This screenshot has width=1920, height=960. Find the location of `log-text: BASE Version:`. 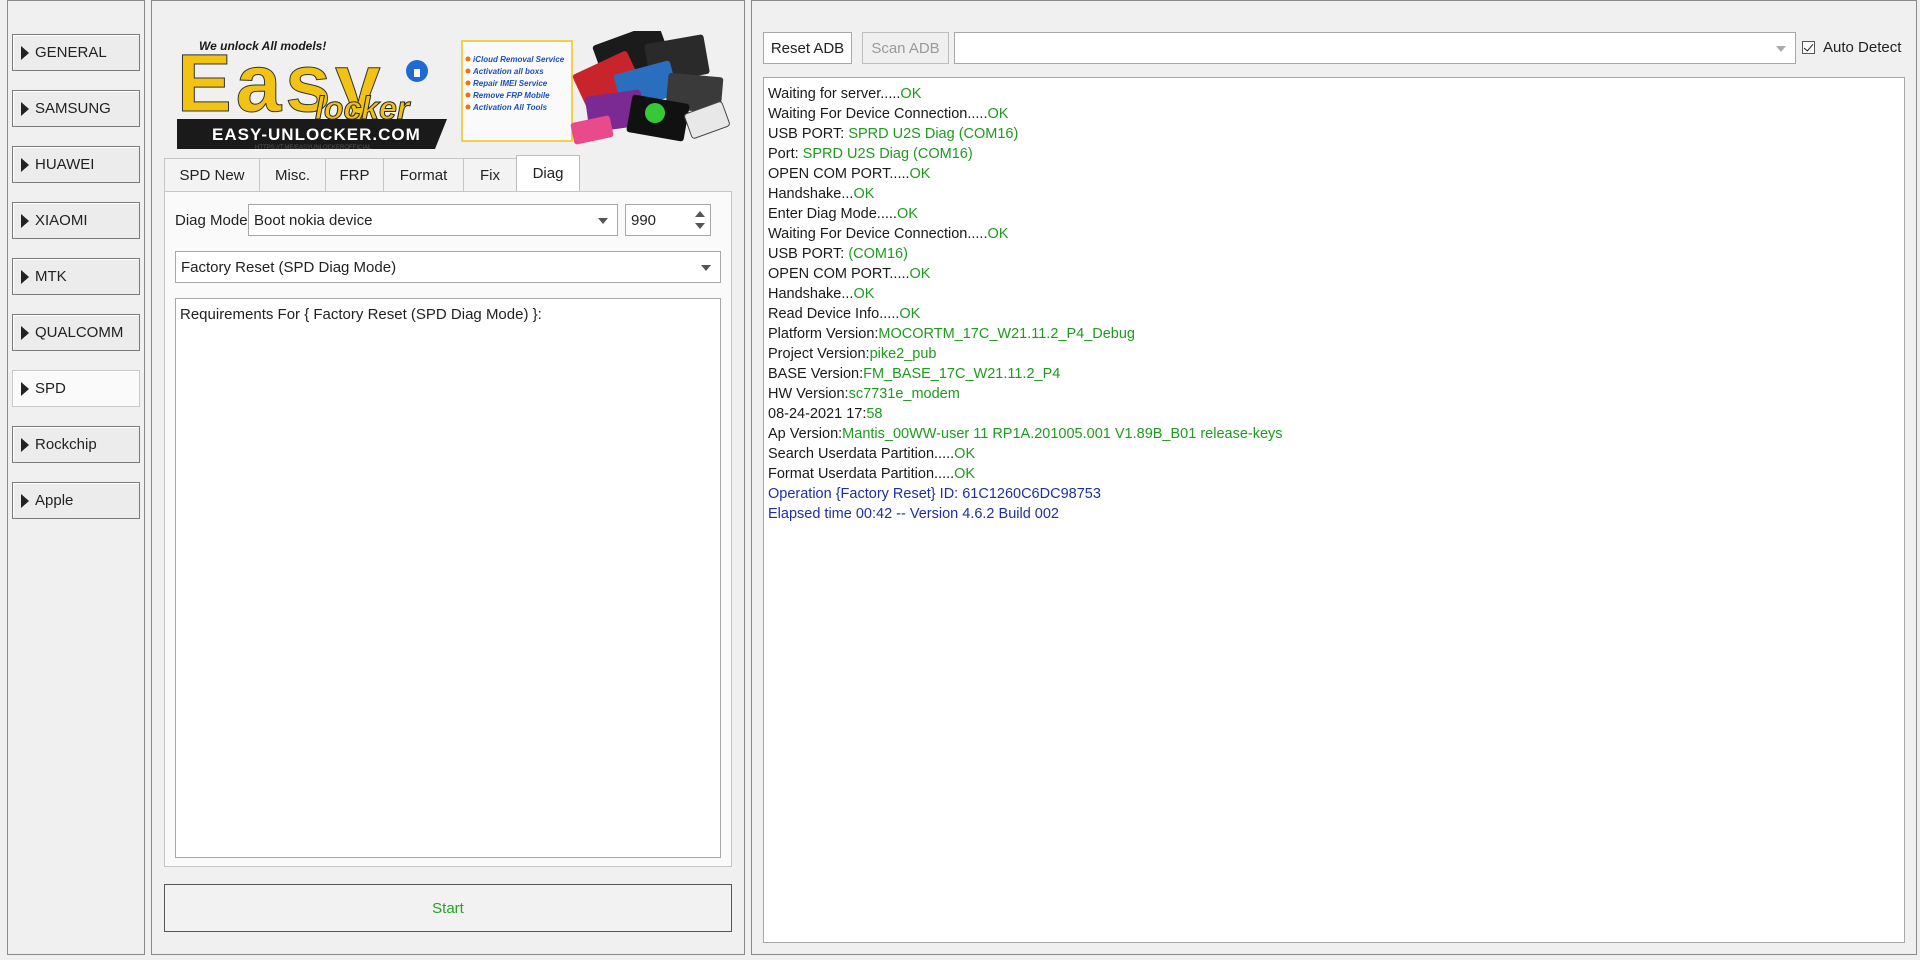

log-text: BASE Version: is located at coordinates (816, 374).